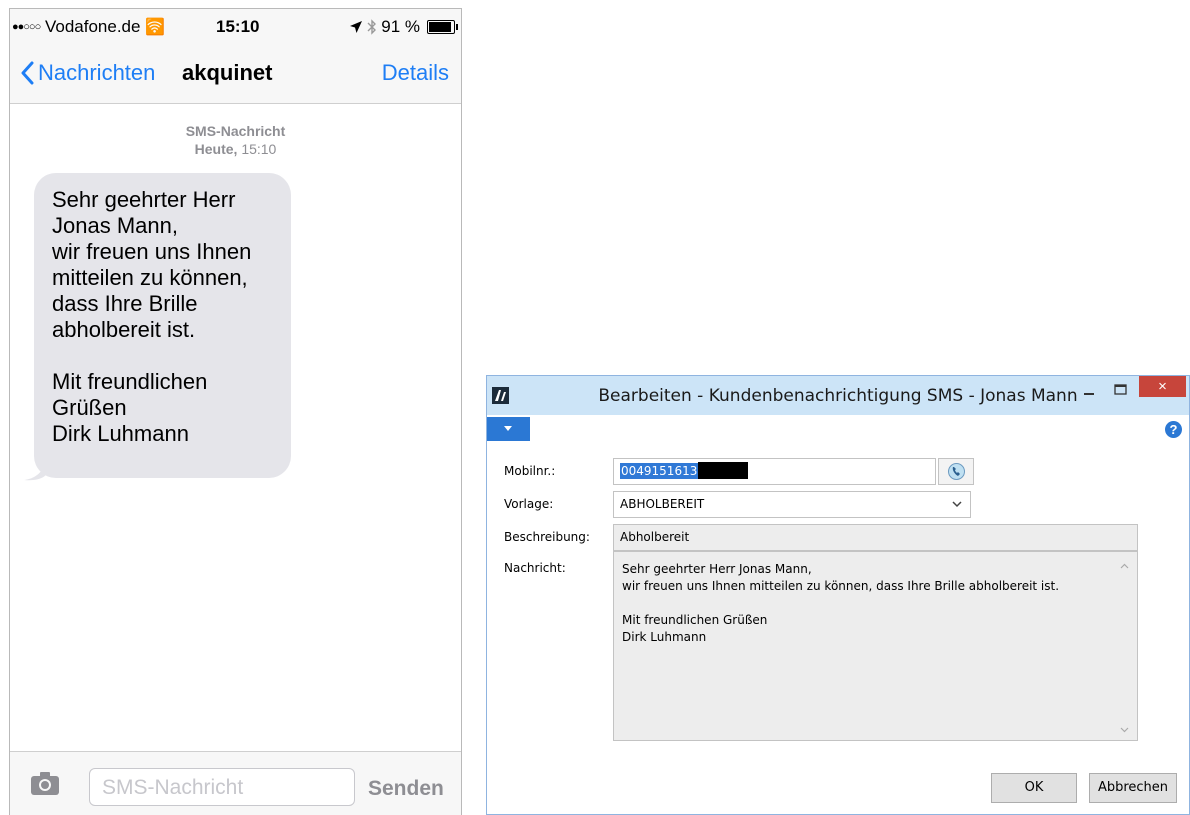  Describe the element at coordinates (717, 569) in the screenshot. I see `message-line: Sehr geehrter Herr Jonas Mann,` at that location.